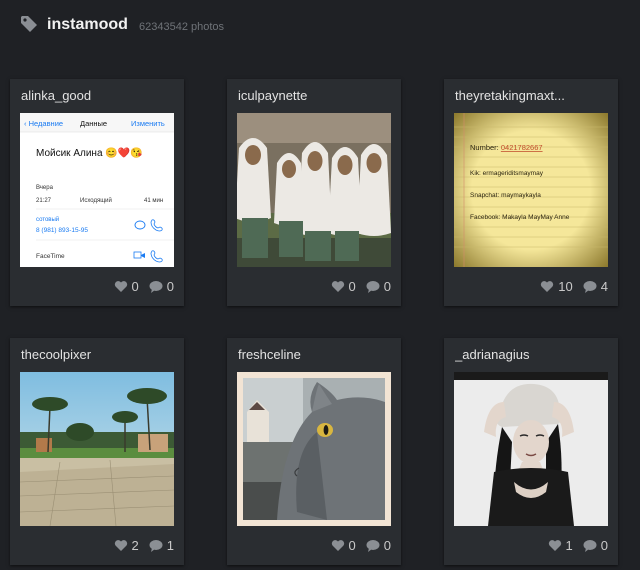 Image resolution: width=640 pixels, height=570 pixels. I want to click on svg-text: Number: 0421782667, so click(506, 147).